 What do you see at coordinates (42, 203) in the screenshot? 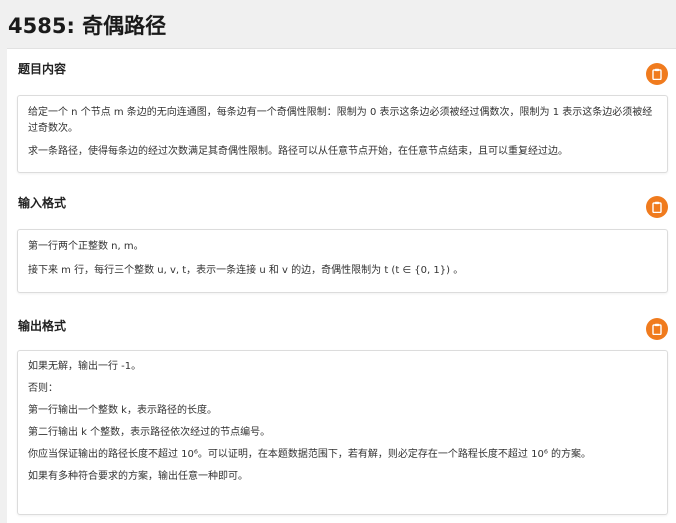
I see `input-heading: 输入格式` at bounding box center [42, 203].